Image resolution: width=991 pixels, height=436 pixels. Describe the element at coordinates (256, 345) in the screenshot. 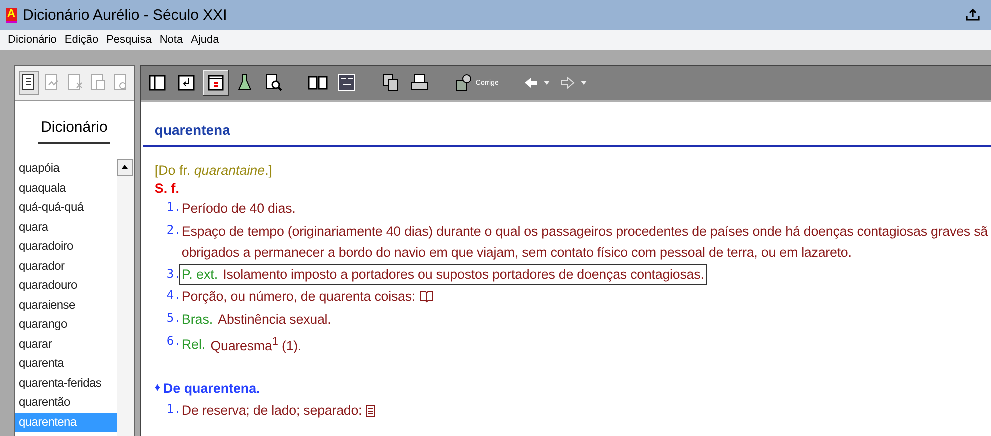

I see `definition-text: Quaresma$^{1}$ (1).` at that location.